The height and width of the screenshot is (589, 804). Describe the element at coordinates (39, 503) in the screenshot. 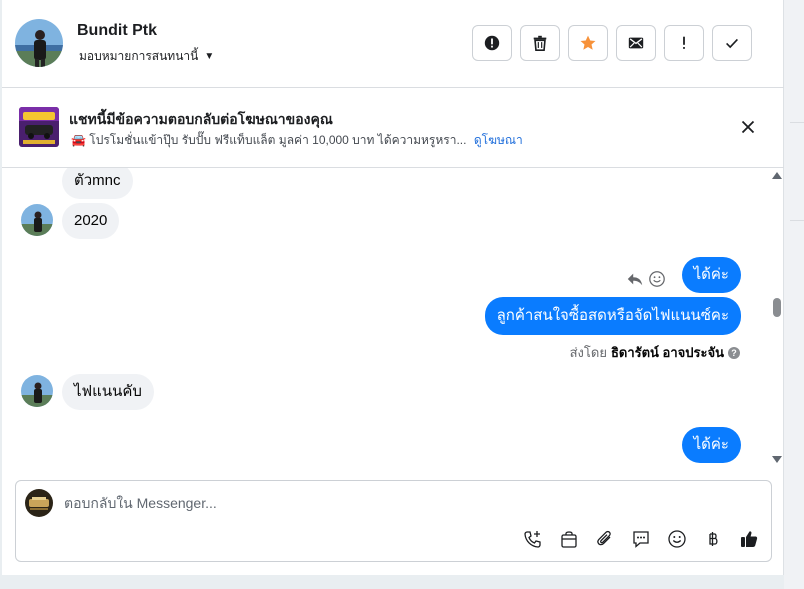

I see `page-avatar` at that location.